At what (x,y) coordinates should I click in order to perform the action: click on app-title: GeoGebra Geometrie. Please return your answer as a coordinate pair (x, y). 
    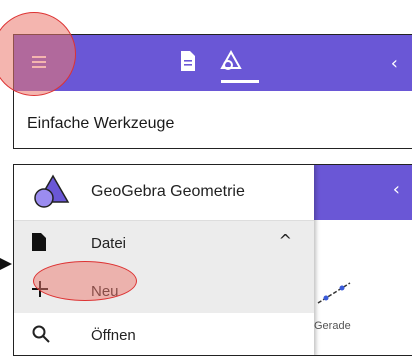
    Looking at the image, I should click on (168, 191).